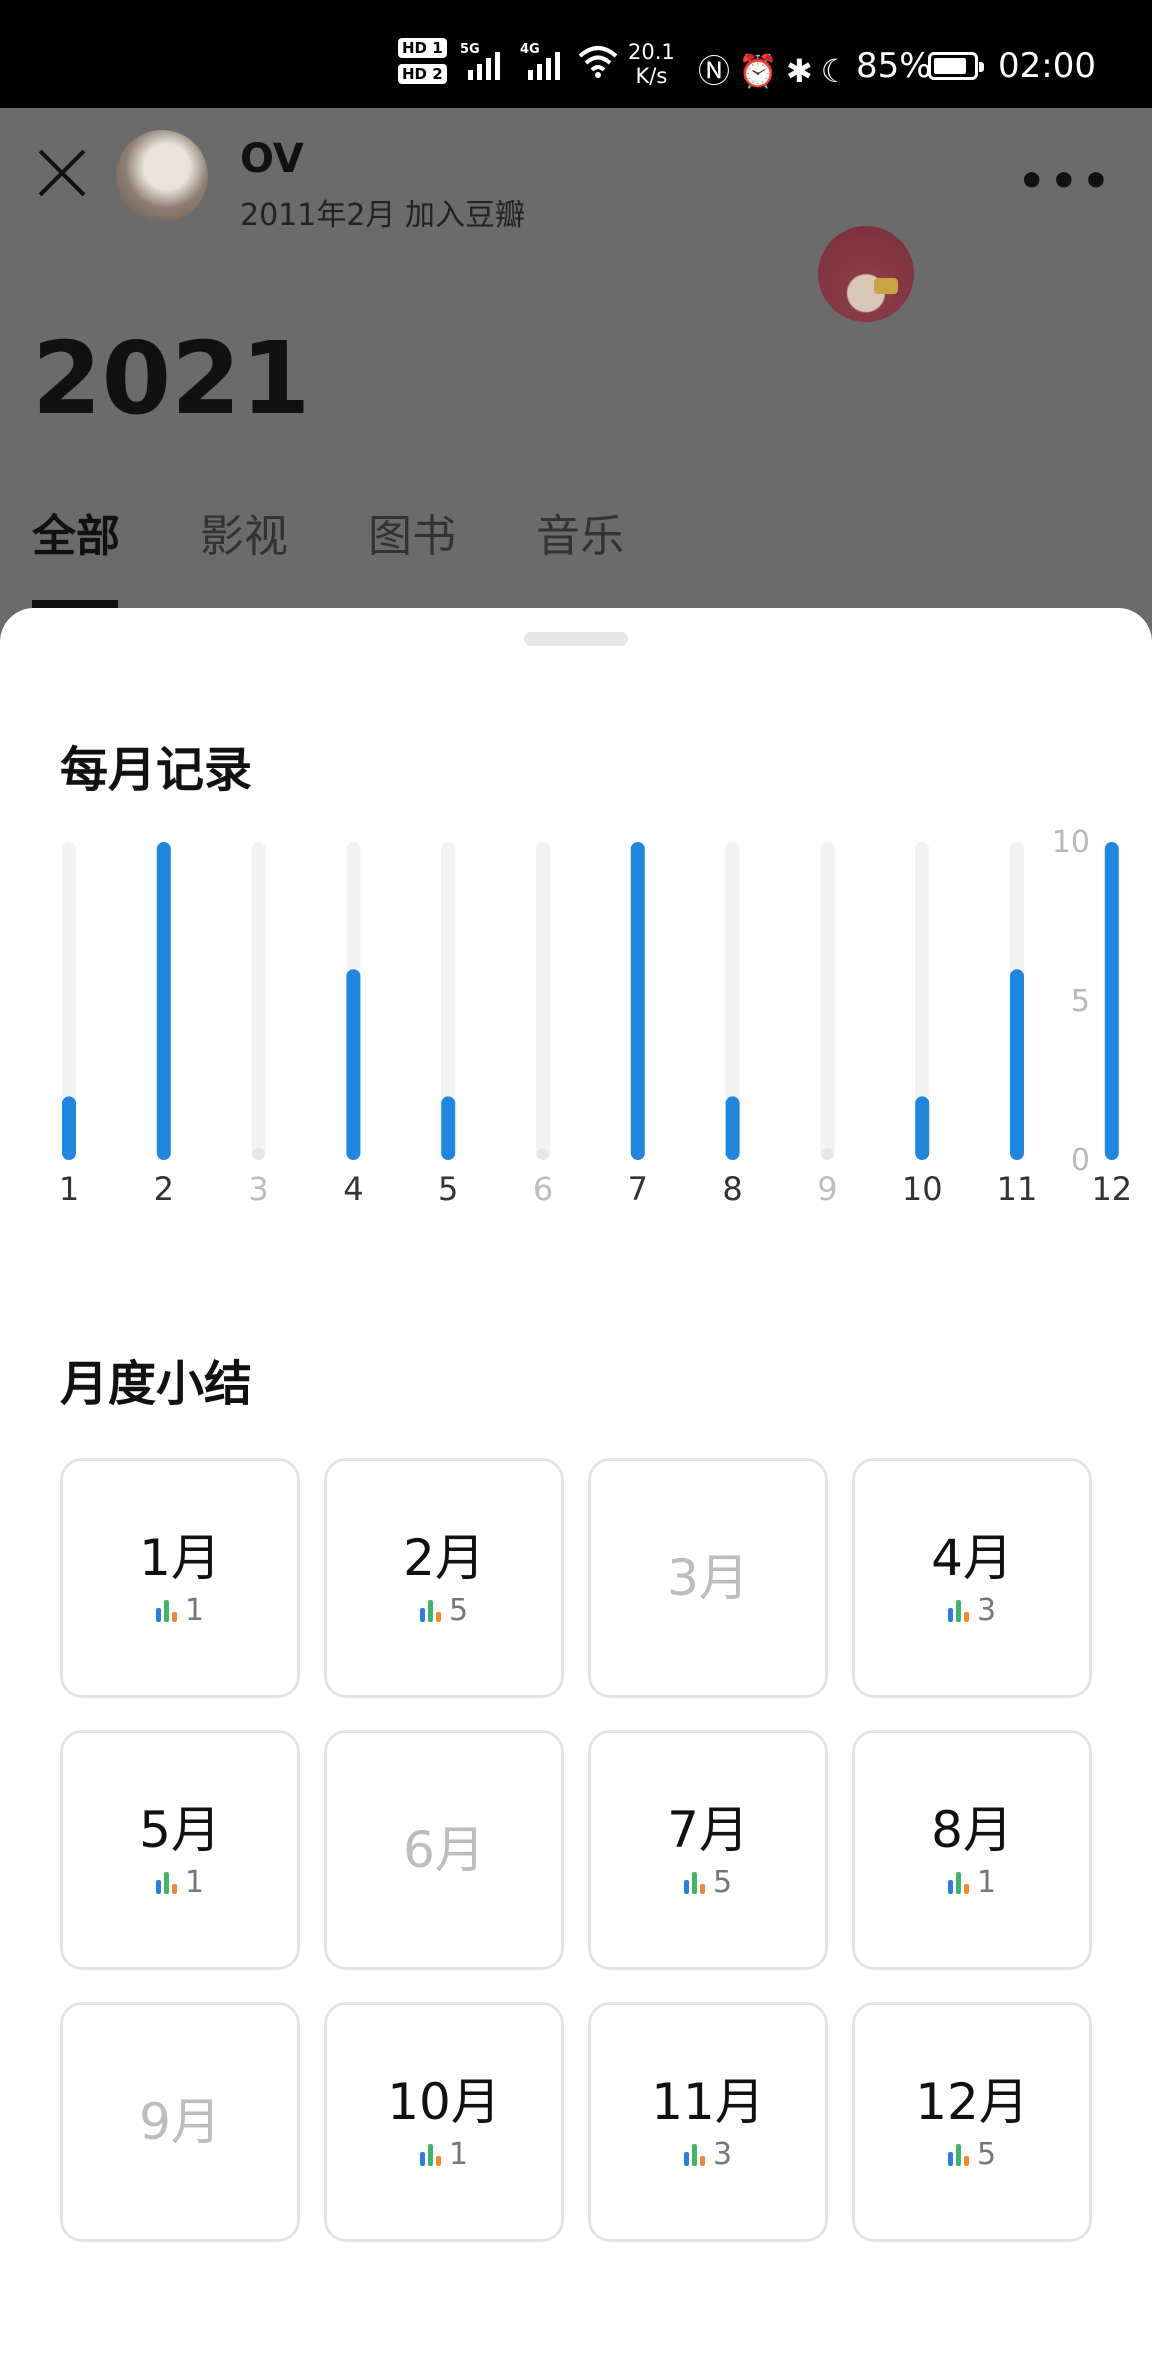 The width and height of the screenshot is (1152, 2376). I want to click on x-tick-label: 9, so click(827, 1189).